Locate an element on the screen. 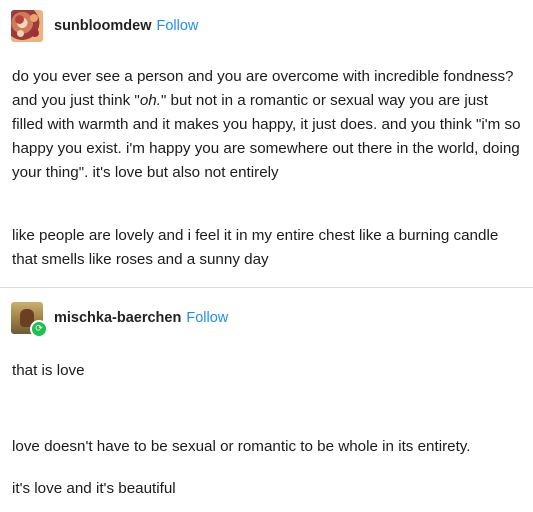 The width and height of the screenshot is (533, 512). username: sunbloomdew is located at coordinates (102, 26).